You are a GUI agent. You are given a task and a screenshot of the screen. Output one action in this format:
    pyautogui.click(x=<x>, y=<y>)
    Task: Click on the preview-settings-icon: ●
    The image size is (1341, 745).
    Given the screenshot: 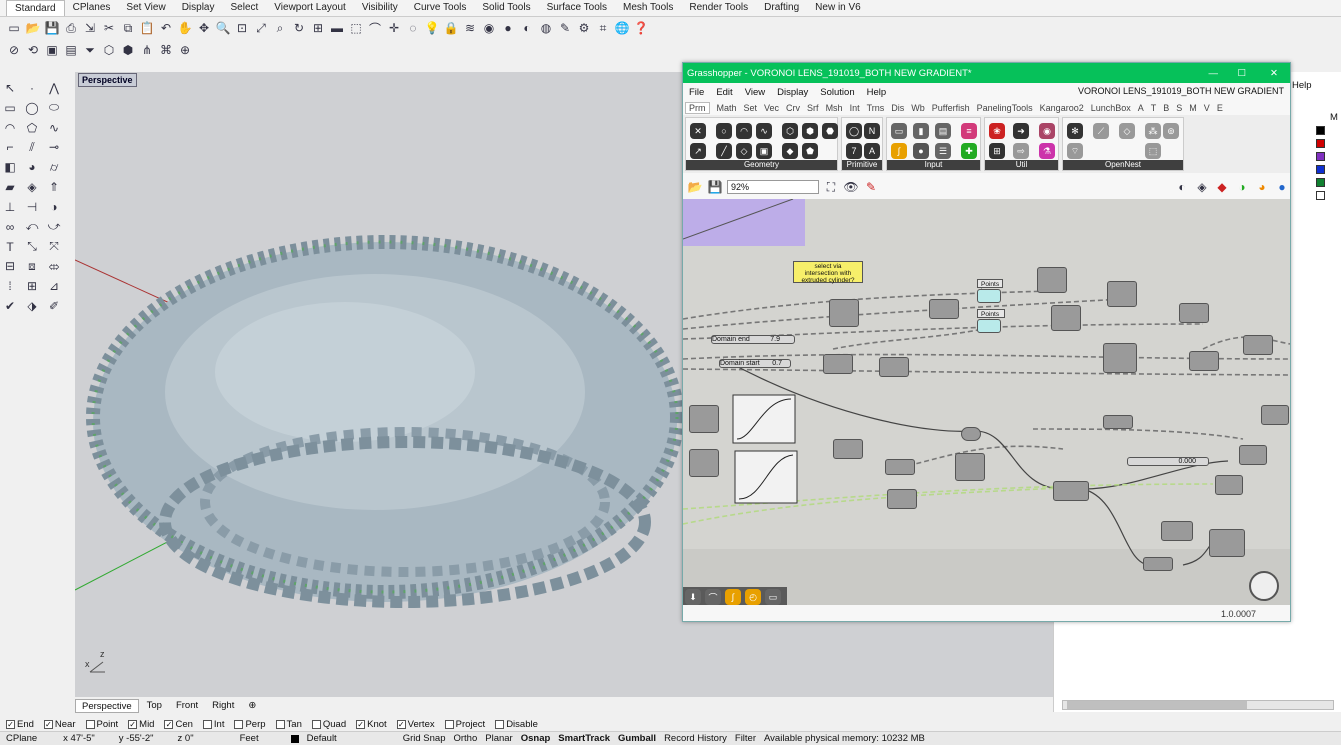 What is the action you would take?
    pyautogui.click(x=1282, y=187)
    